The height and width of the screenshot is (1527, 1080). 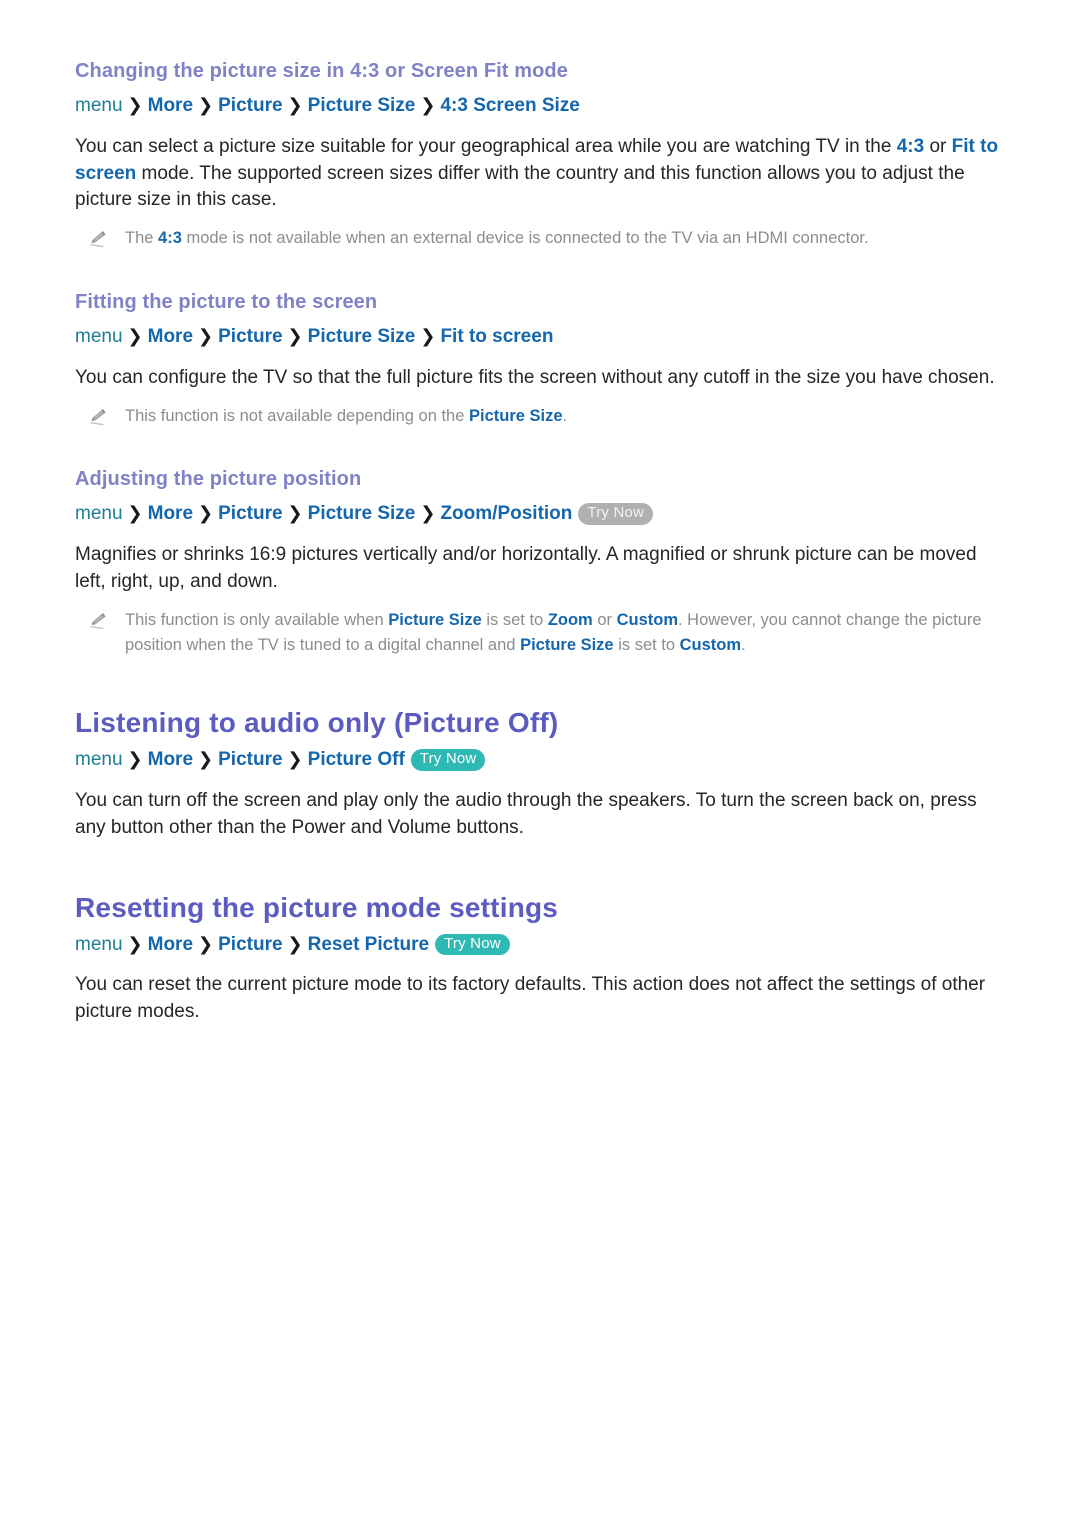 I want to click on section-heading-wrap-adjusting-picture-position: Adjusting the picture position, so click(x=540, y=479).